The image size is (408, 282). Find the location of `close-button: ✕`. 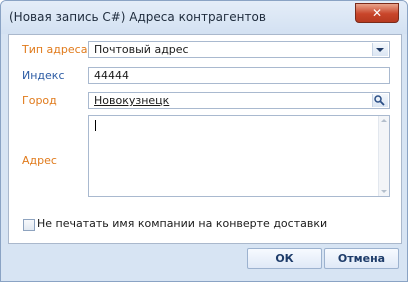

close-button: ✕ is located at coordinates (377, 13).